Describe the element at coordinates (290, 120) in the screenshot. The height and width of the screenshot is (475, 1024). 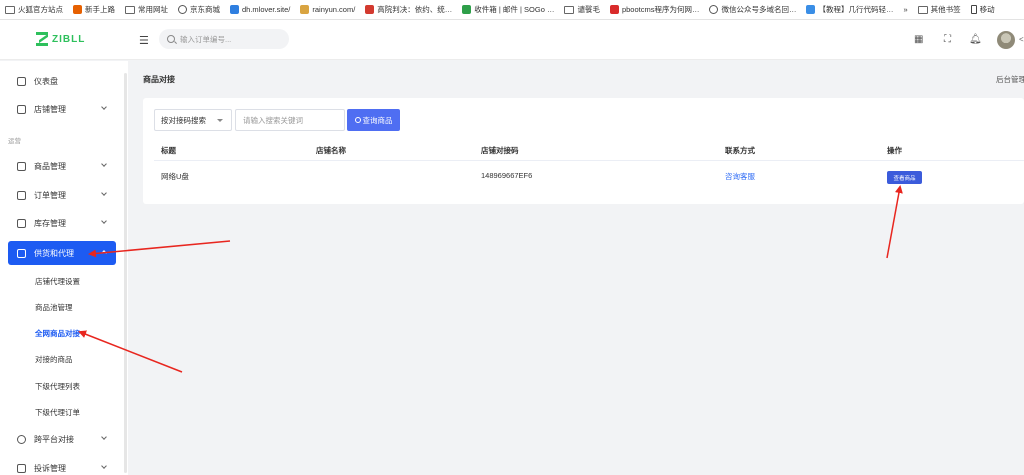
I see `keyword-input` at that location.